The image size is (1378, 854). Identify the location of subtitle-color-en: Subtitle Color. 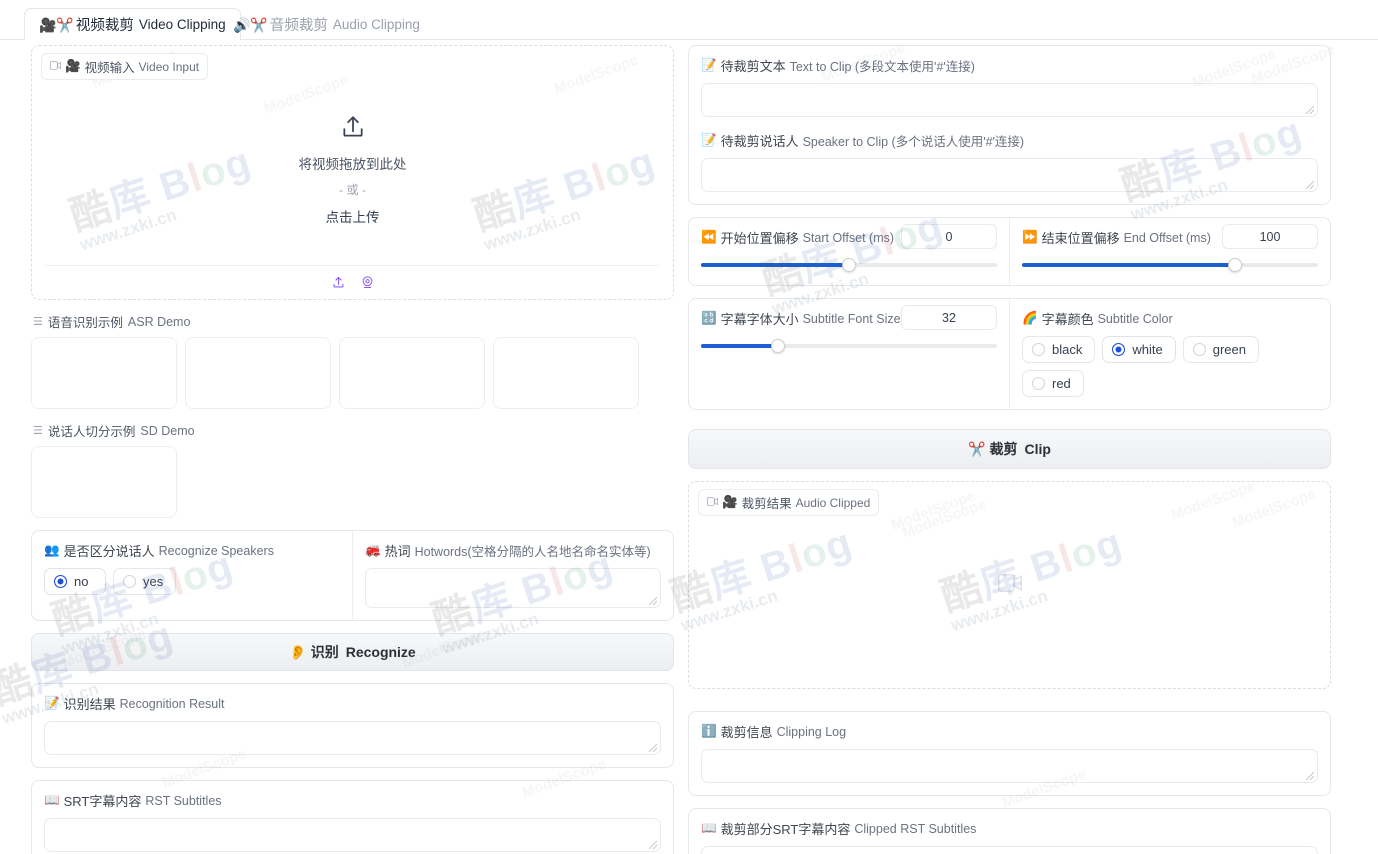
(1135, 318).